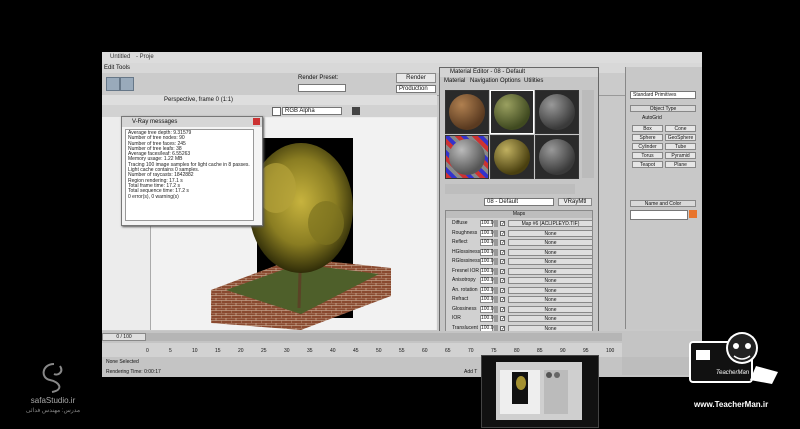 The height and width of the screenshot is (429, 800). What do you see at coordinates (510, 81) in the screenshot?
I see `menu-options: Options` at bounding box center [510, 81].